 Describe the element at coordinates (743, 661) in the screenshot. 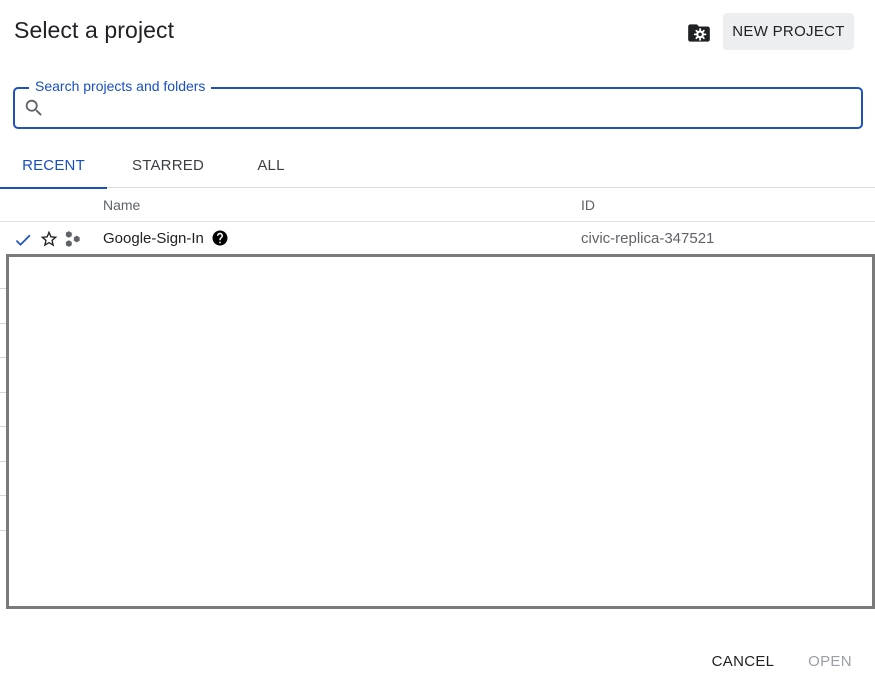

I see `cancel-button: CANCEL` at that location.